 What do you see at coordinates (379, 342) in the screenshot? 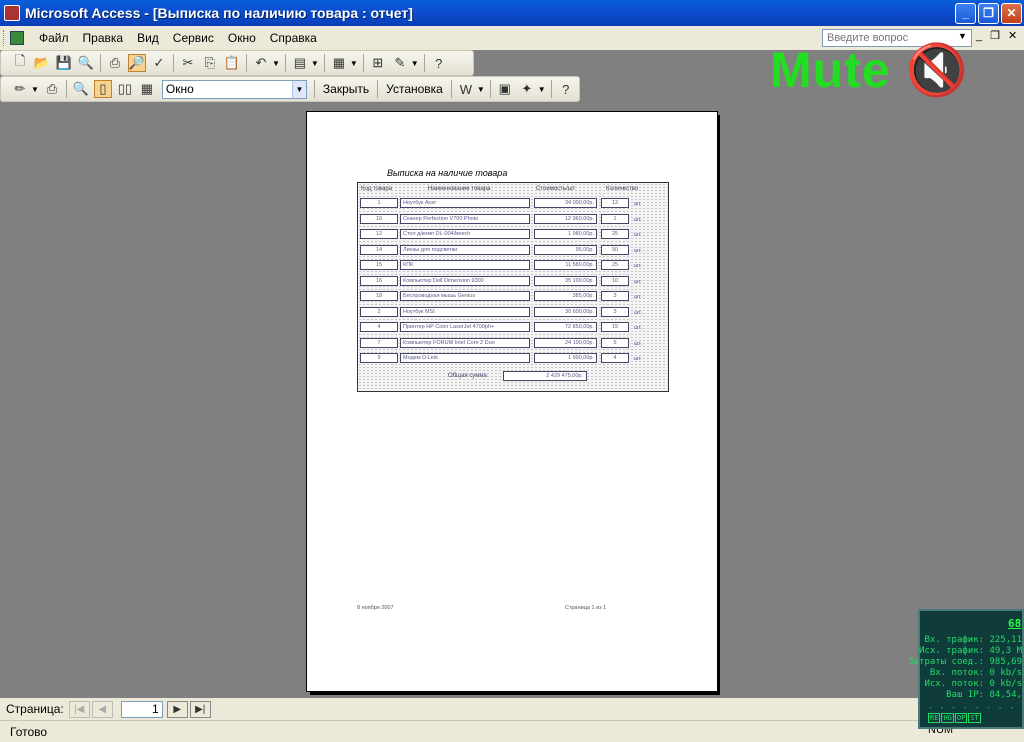
I see `cell-code: 7` at bounding box center [379, 342].